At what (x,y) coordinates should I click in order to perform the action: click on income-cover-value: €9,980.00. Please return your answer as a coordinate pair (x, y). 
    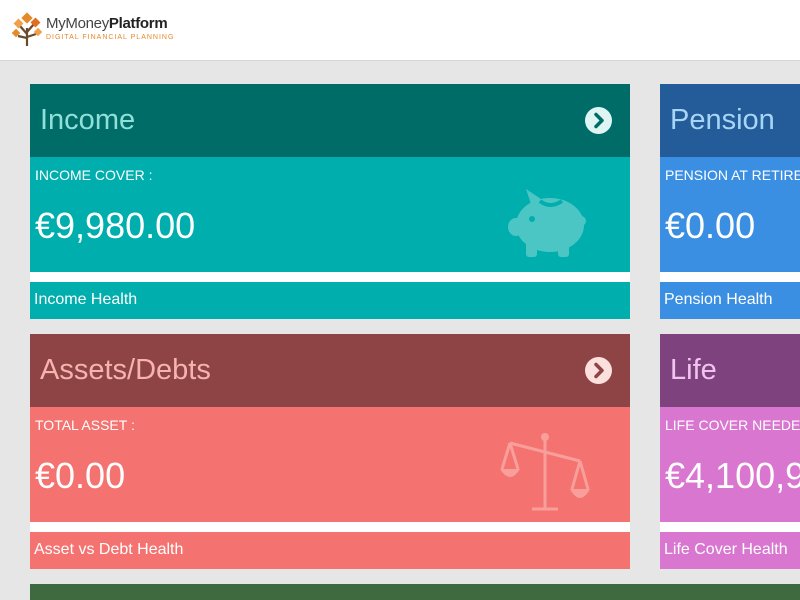
    Looking at the image, I should click on (115, 225).